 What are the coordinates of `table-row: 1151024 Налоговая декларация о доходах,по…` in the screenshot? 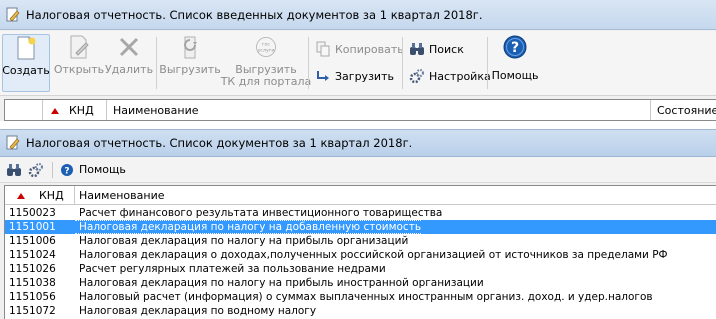 It's located at (360, 255).